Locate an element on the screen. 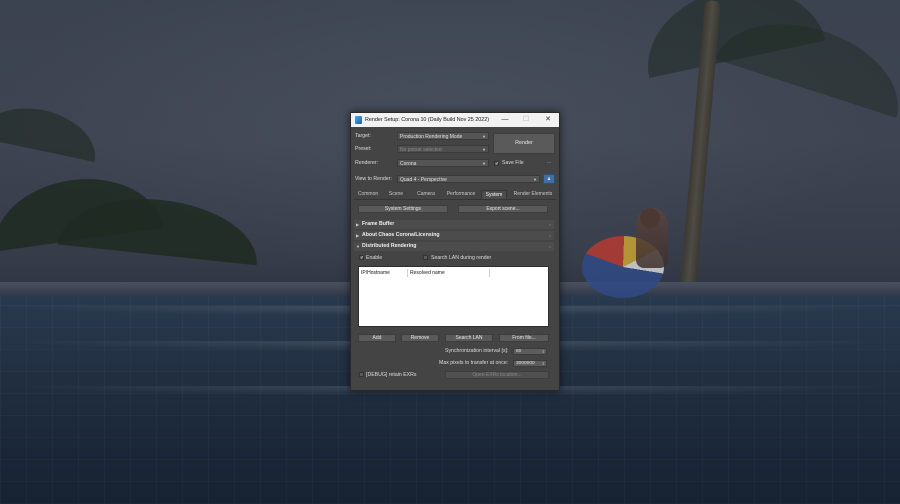  lock-icon: 🔒︎ is located at coordinates (549, 179).